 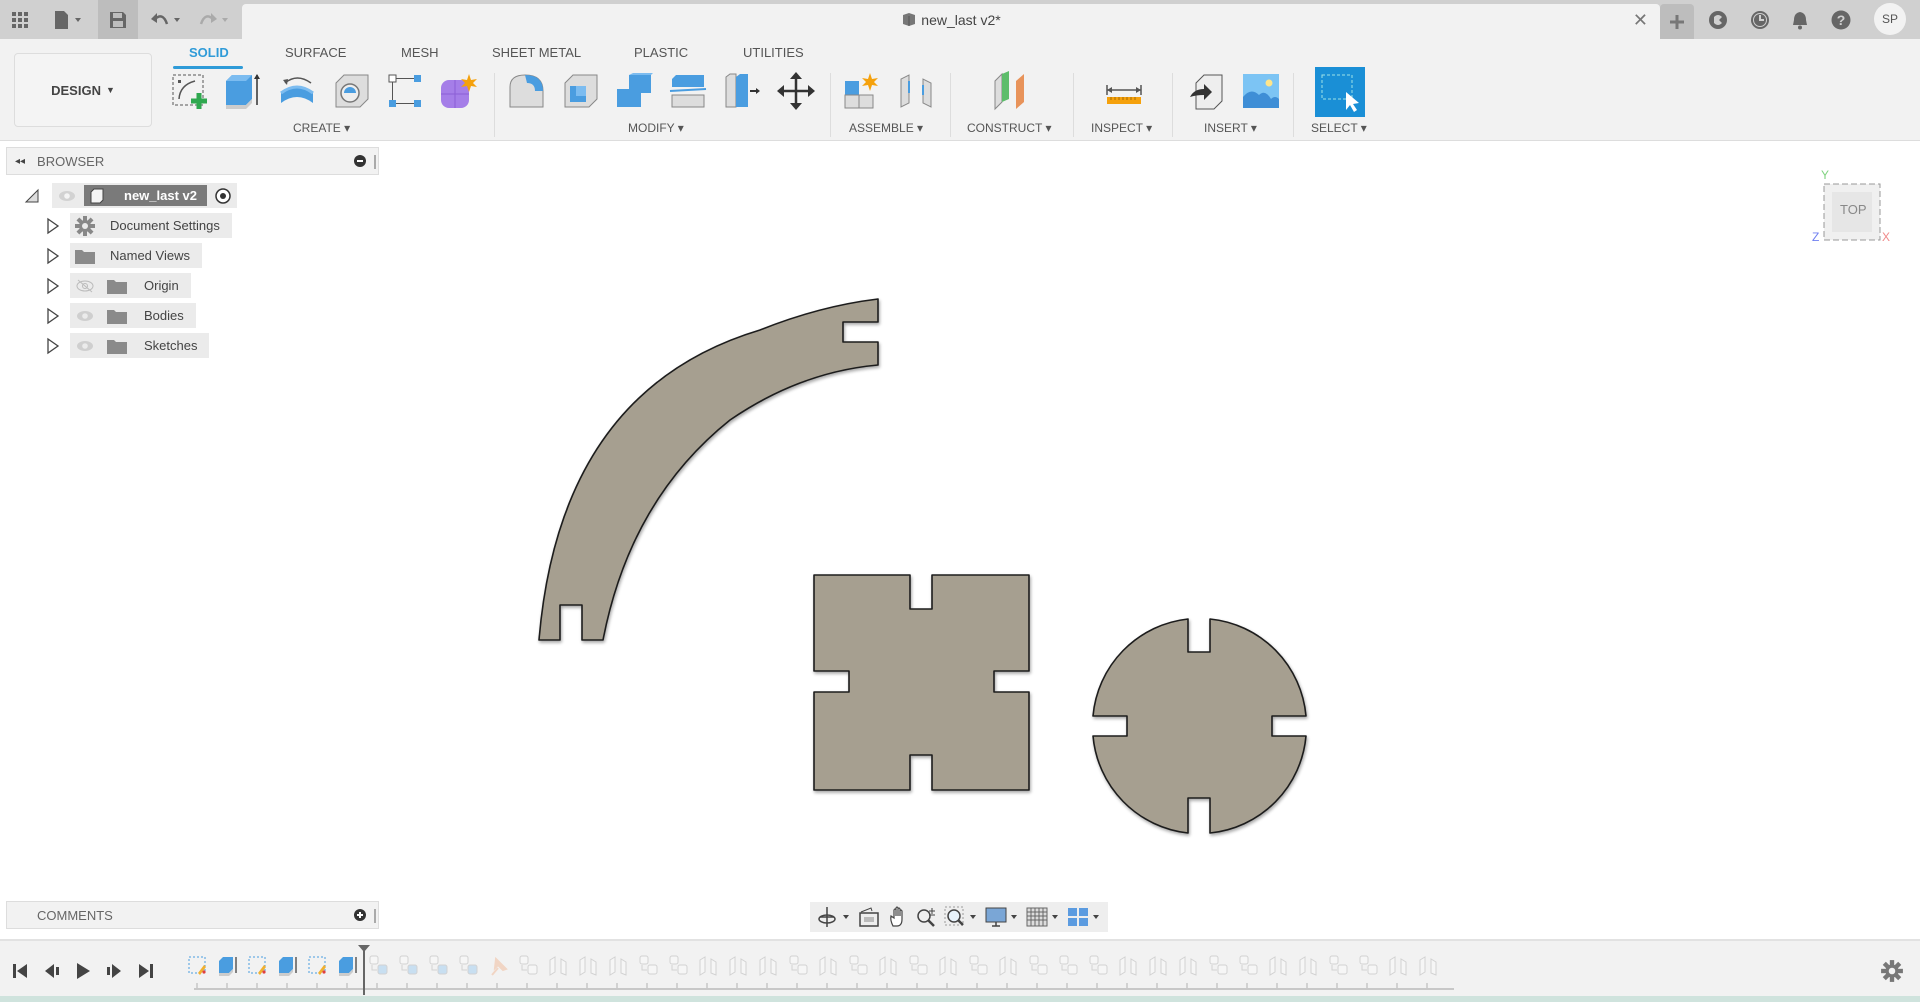 I want to click on extensions-button, so click(x=1718, y=19).